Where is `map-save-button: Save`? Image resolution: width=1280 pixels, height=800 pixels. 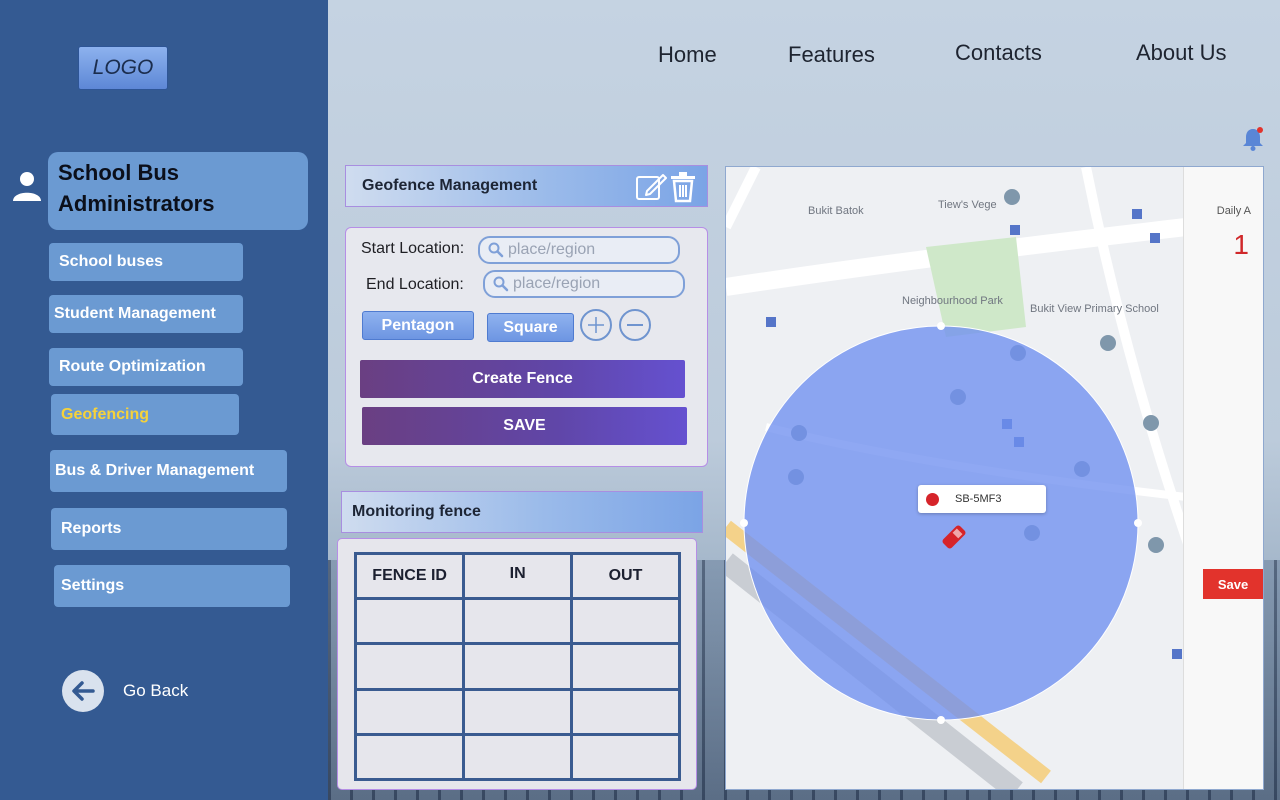
map-save-button: Save is located at coordinates (1233, 584).